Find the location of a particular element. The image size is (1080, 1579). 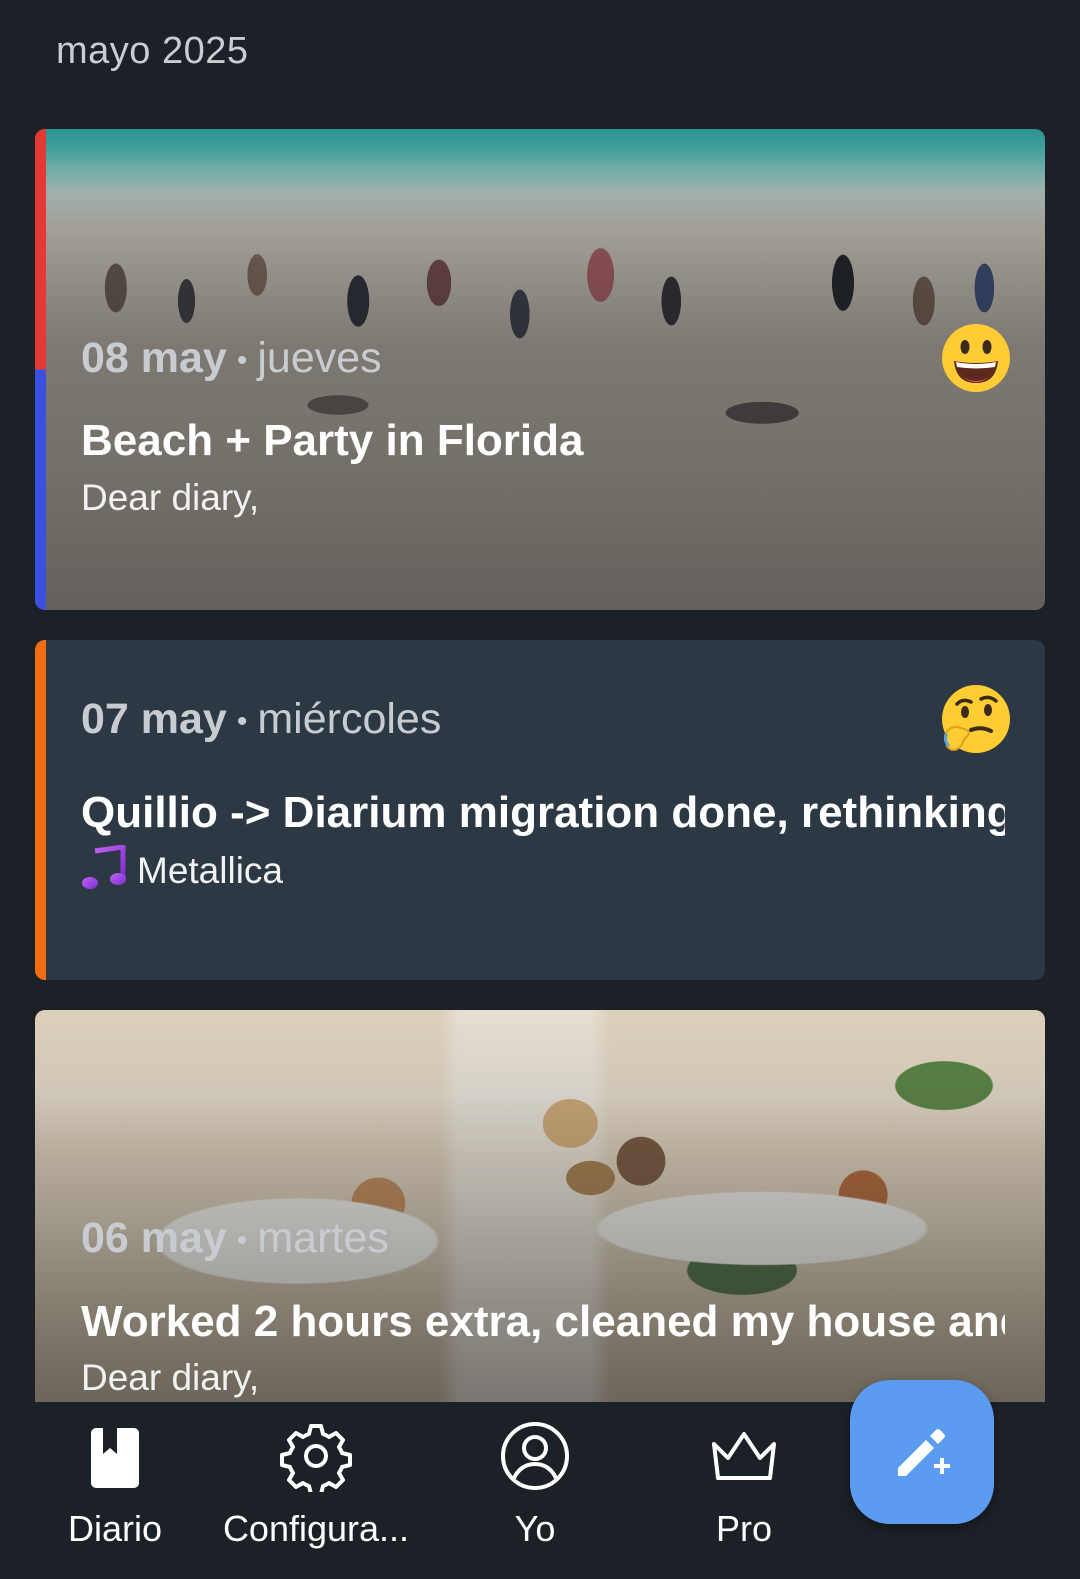

entry-day: 07 may is located at coordinates (154, 719).